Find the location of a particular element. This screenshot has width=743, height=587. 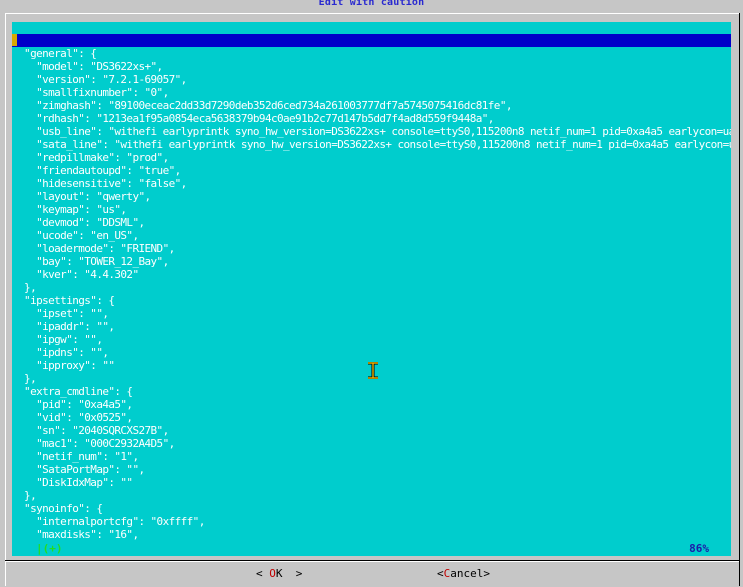

ok-button: < OK > is located at coordinates (279, 574).